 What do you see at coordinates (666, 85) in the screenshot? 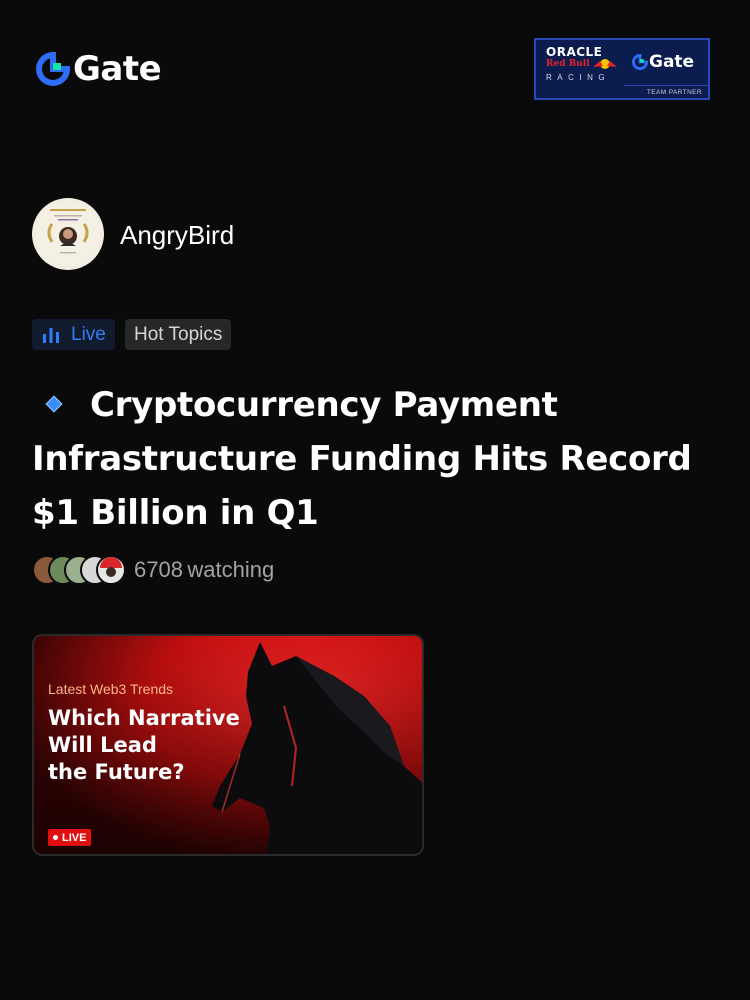
I see `partner-divider` at bounding box center [666, 85].